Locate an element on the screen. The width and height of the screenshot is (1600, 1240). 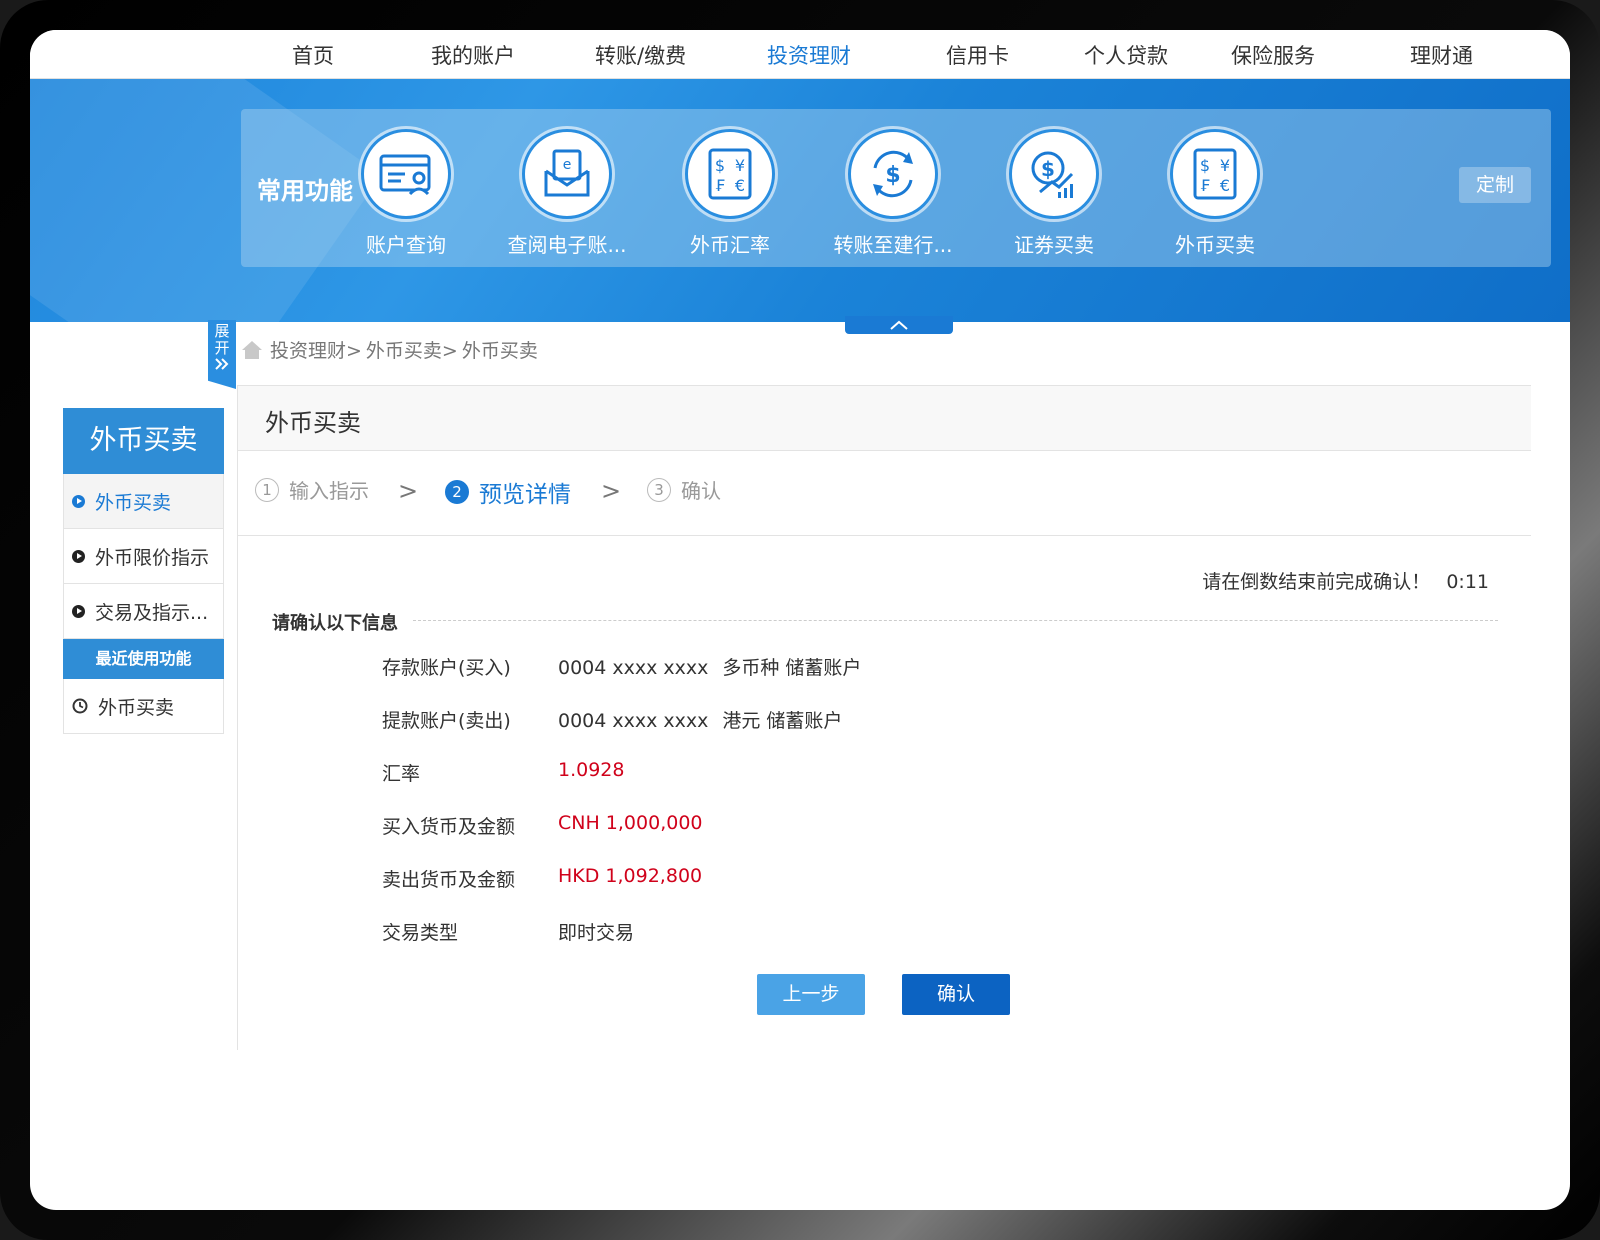
home-icon is located at coordinates (252, 350).